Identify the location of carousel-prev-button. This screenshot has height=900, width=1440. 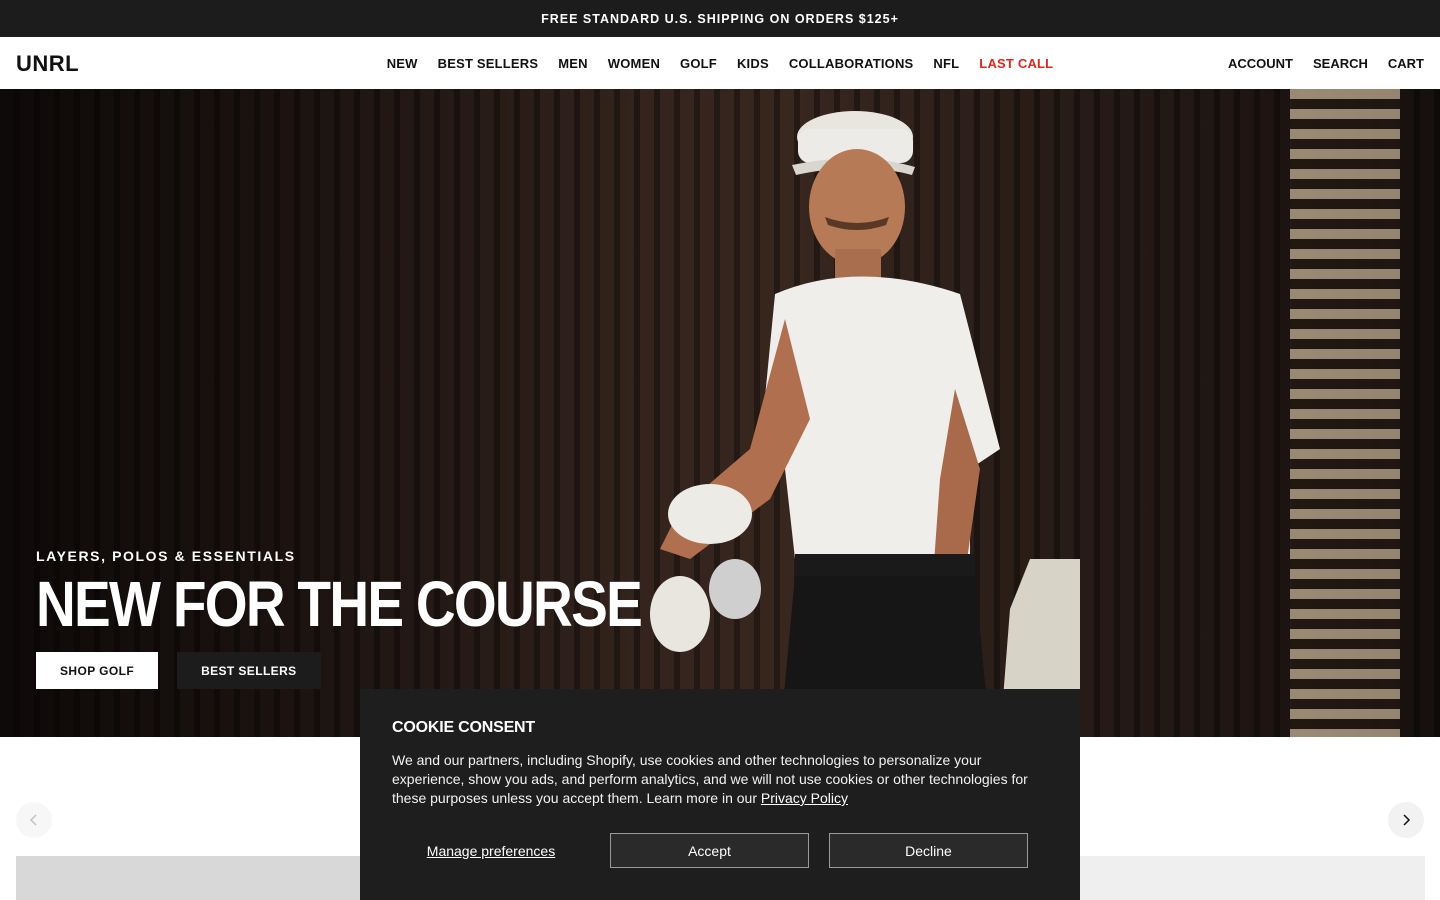
(34, 820).